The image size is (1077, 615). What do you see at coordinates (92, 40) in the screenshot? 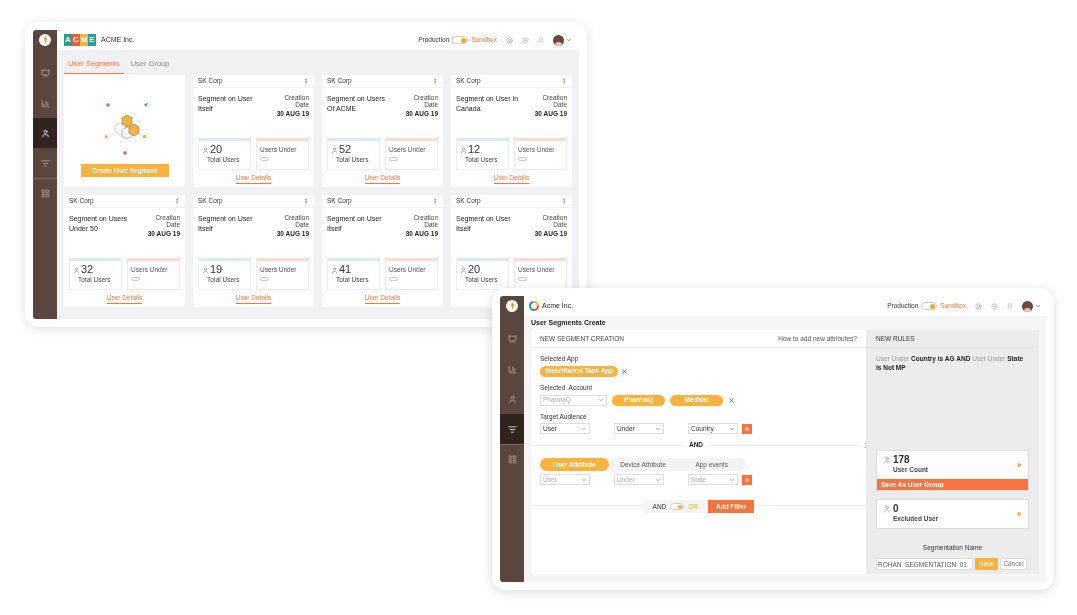
I see `logo-letter-tile: E` at bounding box center [92, 40].